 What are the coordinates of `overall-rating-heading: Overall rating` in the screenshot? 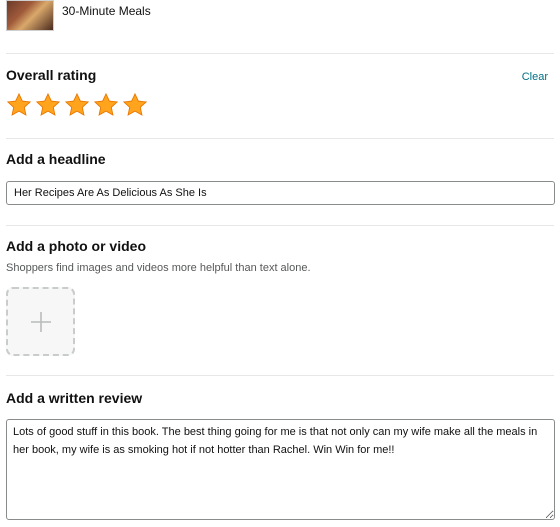 It's located at (51, 75).